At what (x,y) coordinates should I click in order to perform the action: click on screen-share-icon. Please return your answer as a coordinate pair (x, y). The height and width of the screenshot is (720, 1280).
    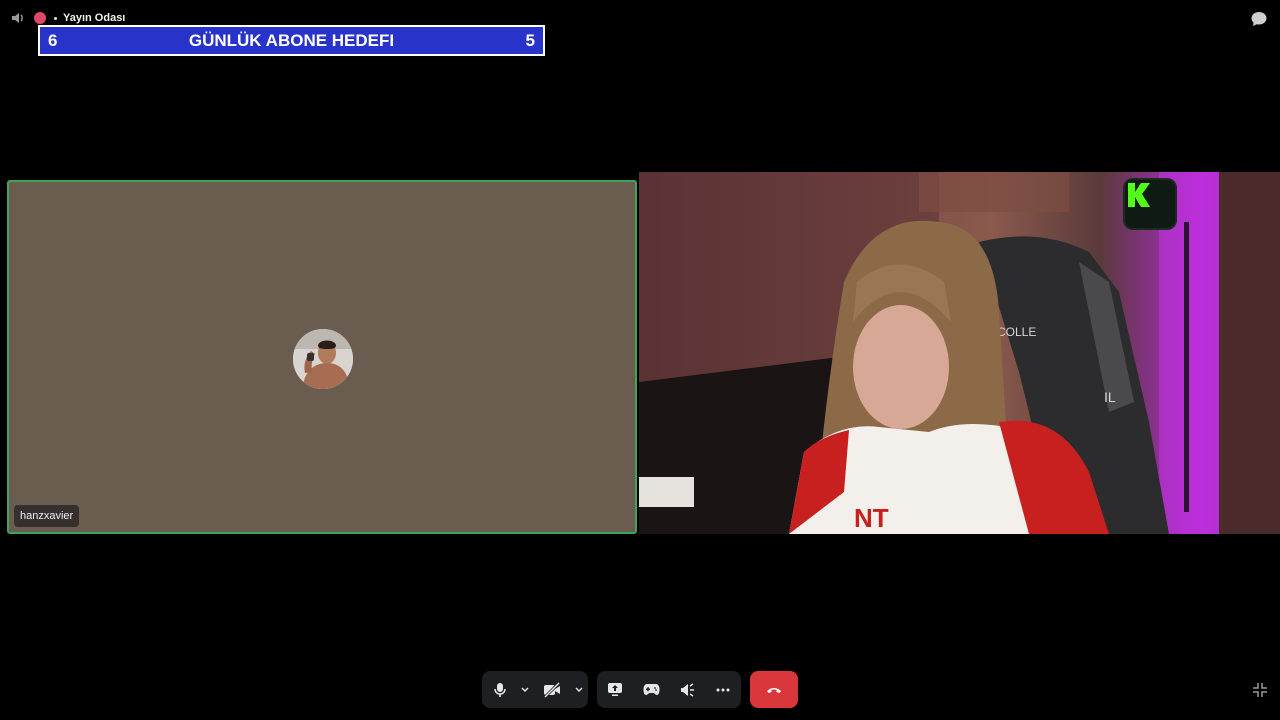
    Looking at the image, I should click on (615, 689).